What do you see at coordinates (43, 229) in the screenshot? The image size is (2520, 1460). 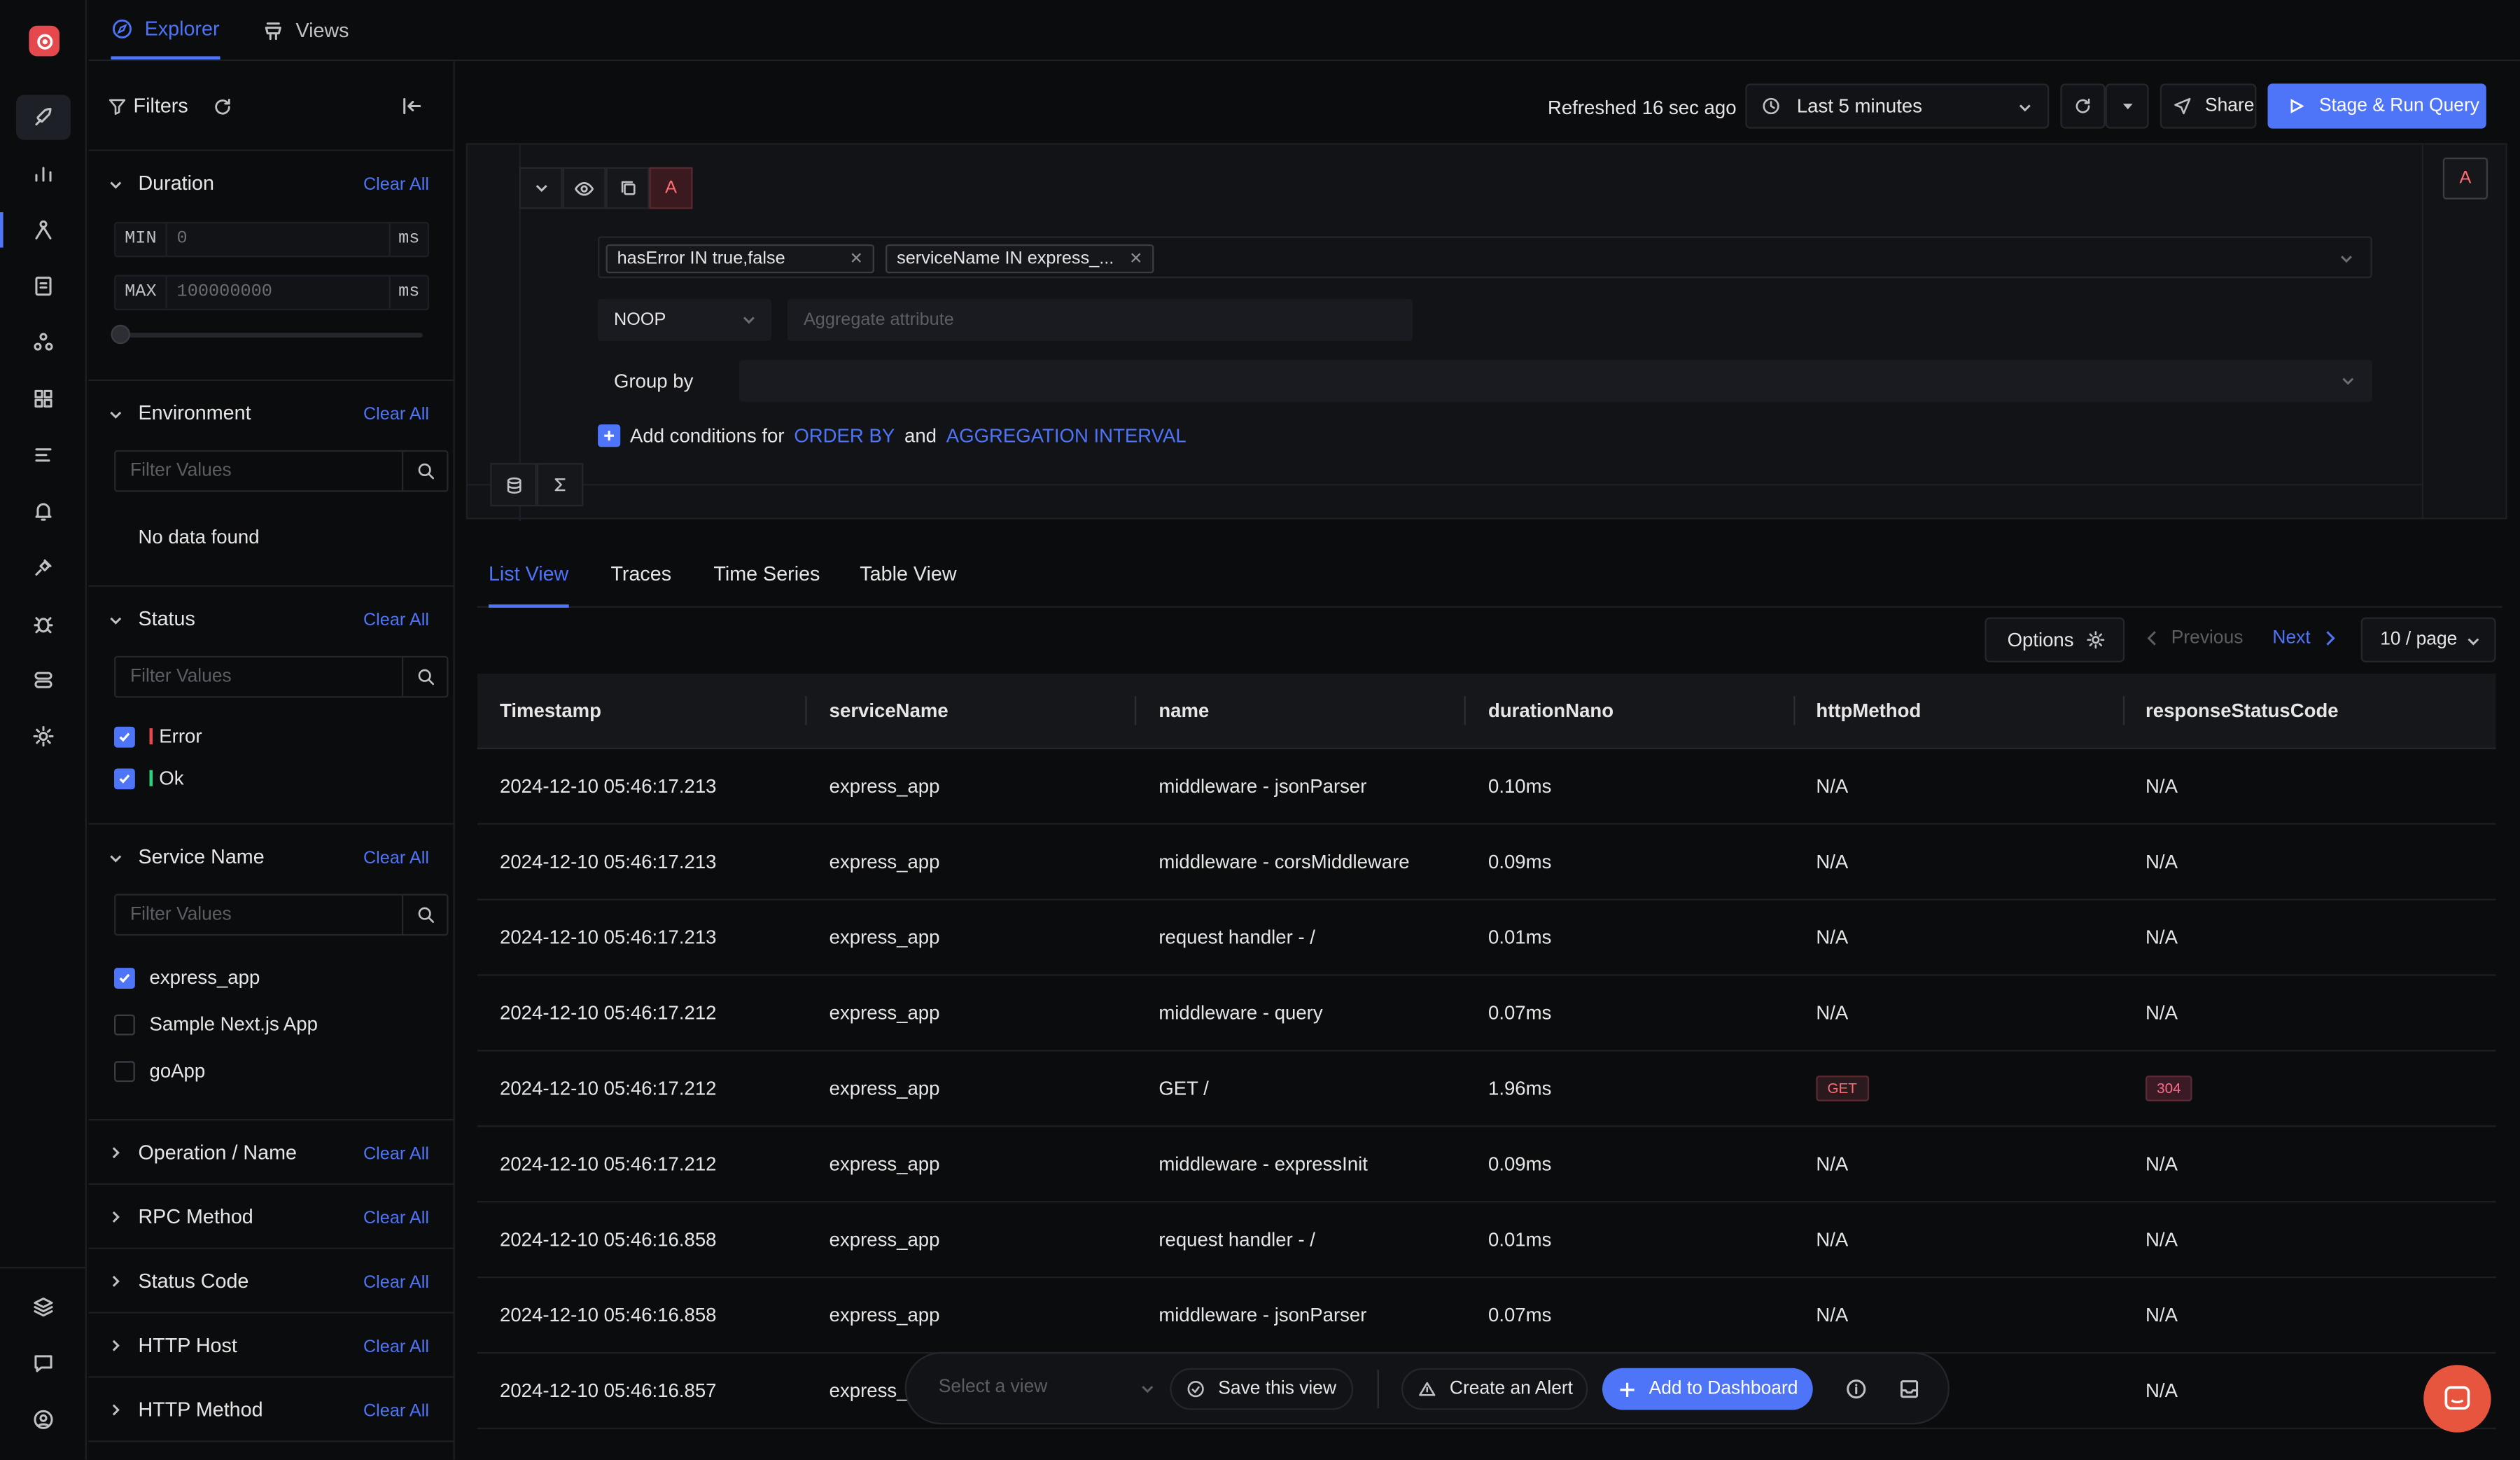 I see `traces-icon` at bounding box center [43, 229].